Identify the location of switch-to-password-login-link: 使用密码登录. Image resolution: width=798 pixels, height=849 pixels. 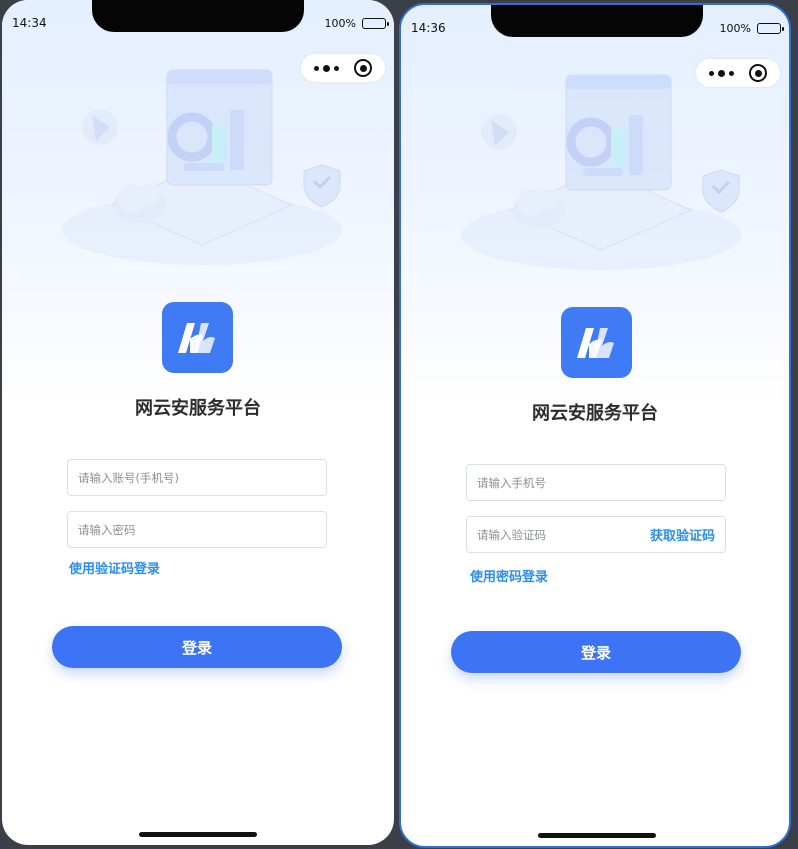
(509, 575).